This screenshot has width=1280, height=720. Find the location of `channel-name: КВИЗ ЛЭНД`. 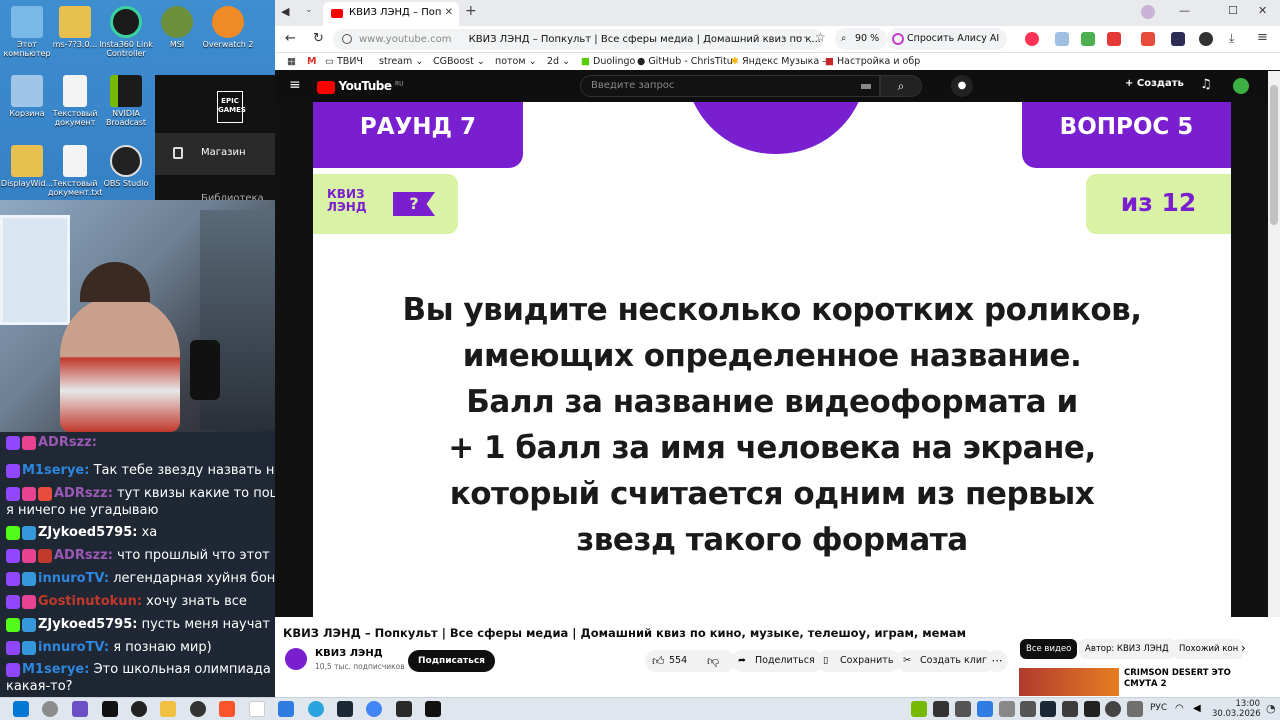

channel-name: КВИЗ ЛЭНД is located at coordinates (349, 653).